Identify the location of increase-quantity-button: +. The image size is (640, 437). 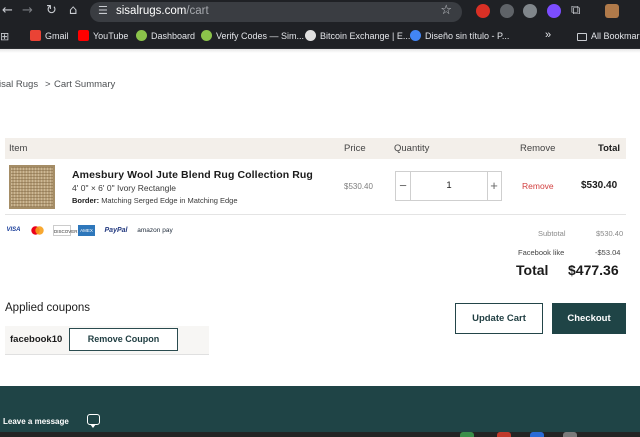
(494, 186).